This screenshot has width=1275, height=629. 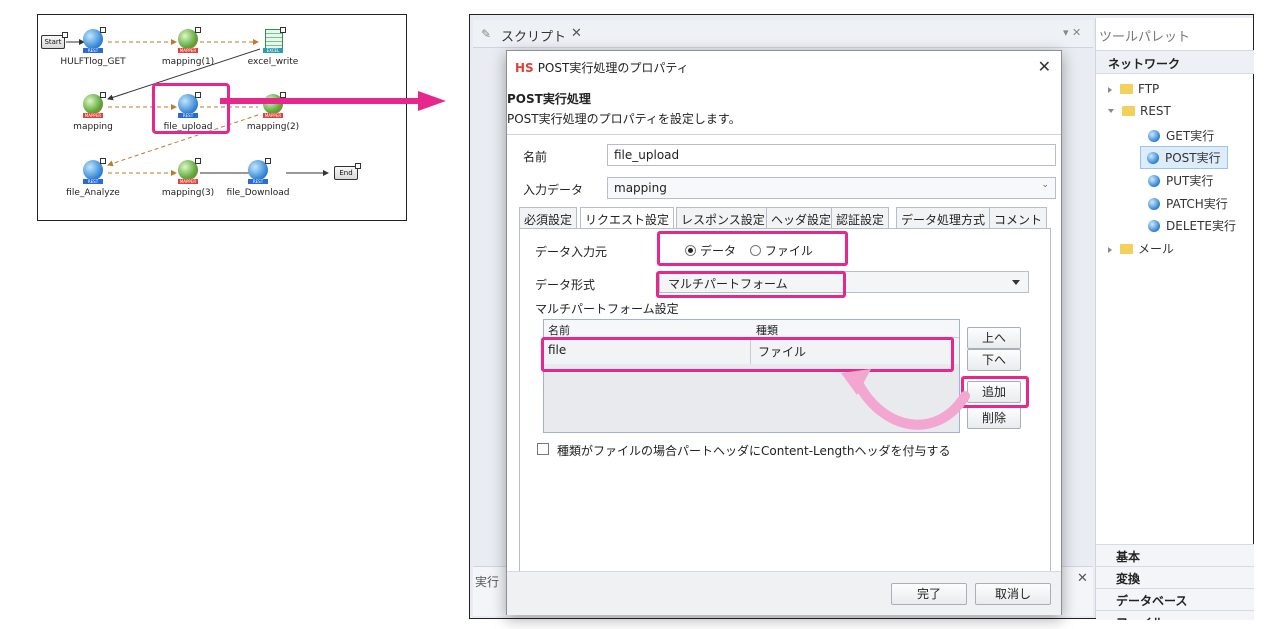 I want to click on tree-item-get: GET実行, so click(x=1181, y=135).